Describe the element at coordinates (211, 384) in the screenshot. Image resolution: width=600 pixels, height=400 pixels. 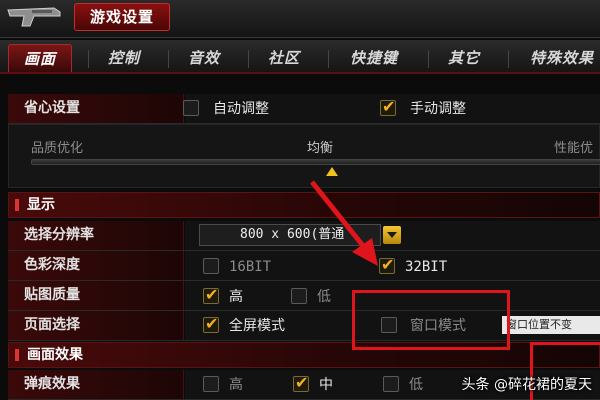
I see `bullet-high-checkbox` at that location.